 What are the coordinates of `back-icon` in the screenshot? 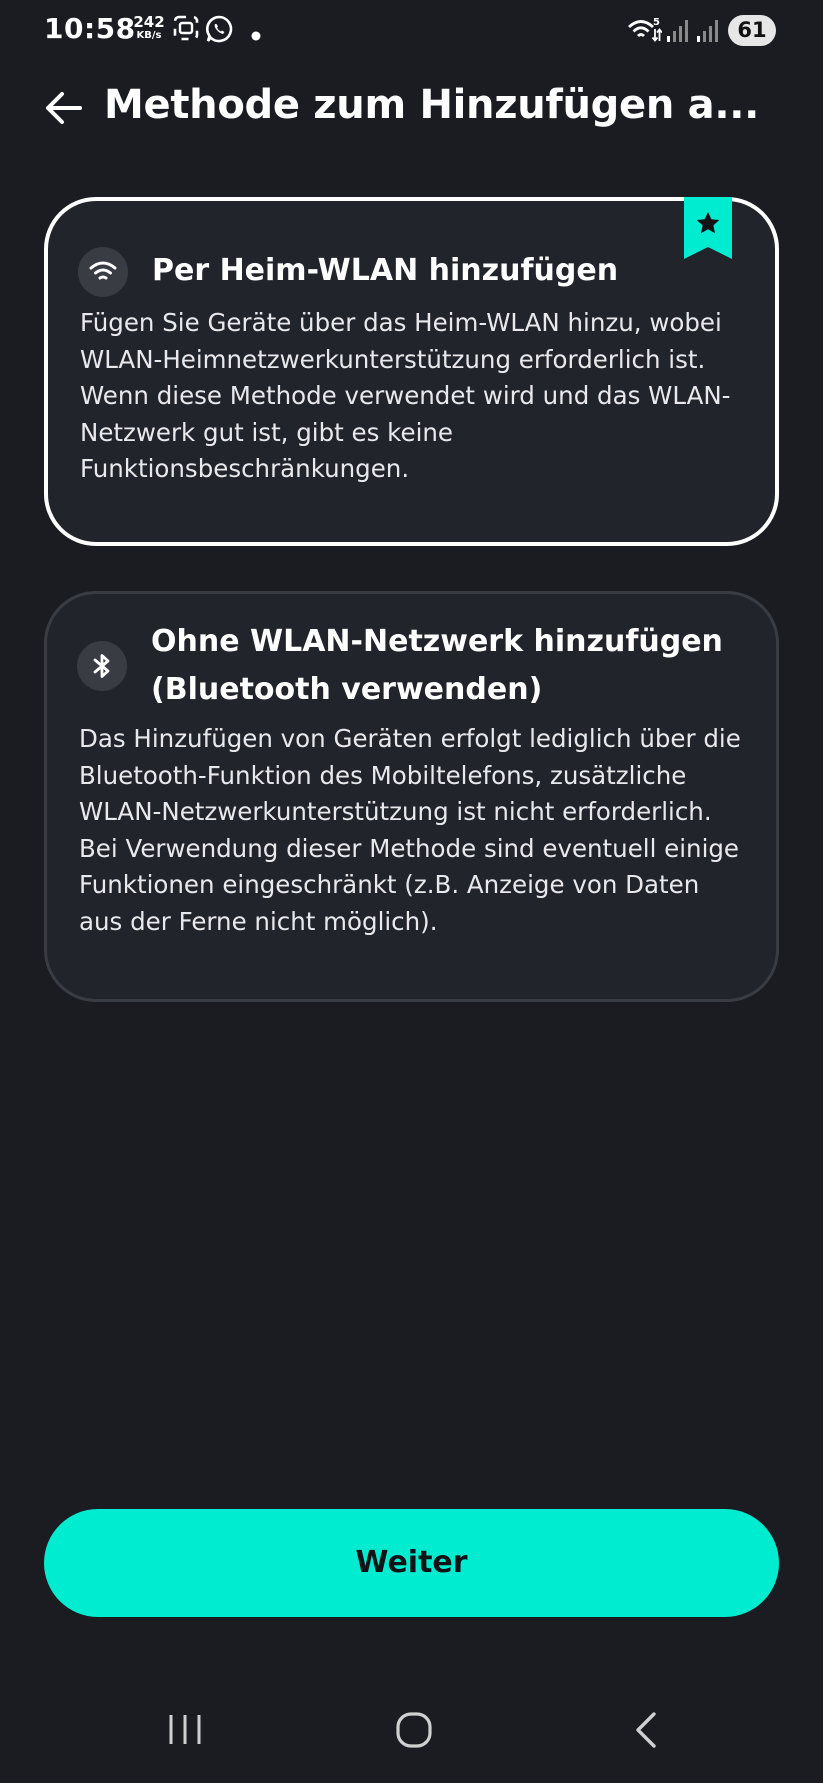 It's located at (646, 1730).